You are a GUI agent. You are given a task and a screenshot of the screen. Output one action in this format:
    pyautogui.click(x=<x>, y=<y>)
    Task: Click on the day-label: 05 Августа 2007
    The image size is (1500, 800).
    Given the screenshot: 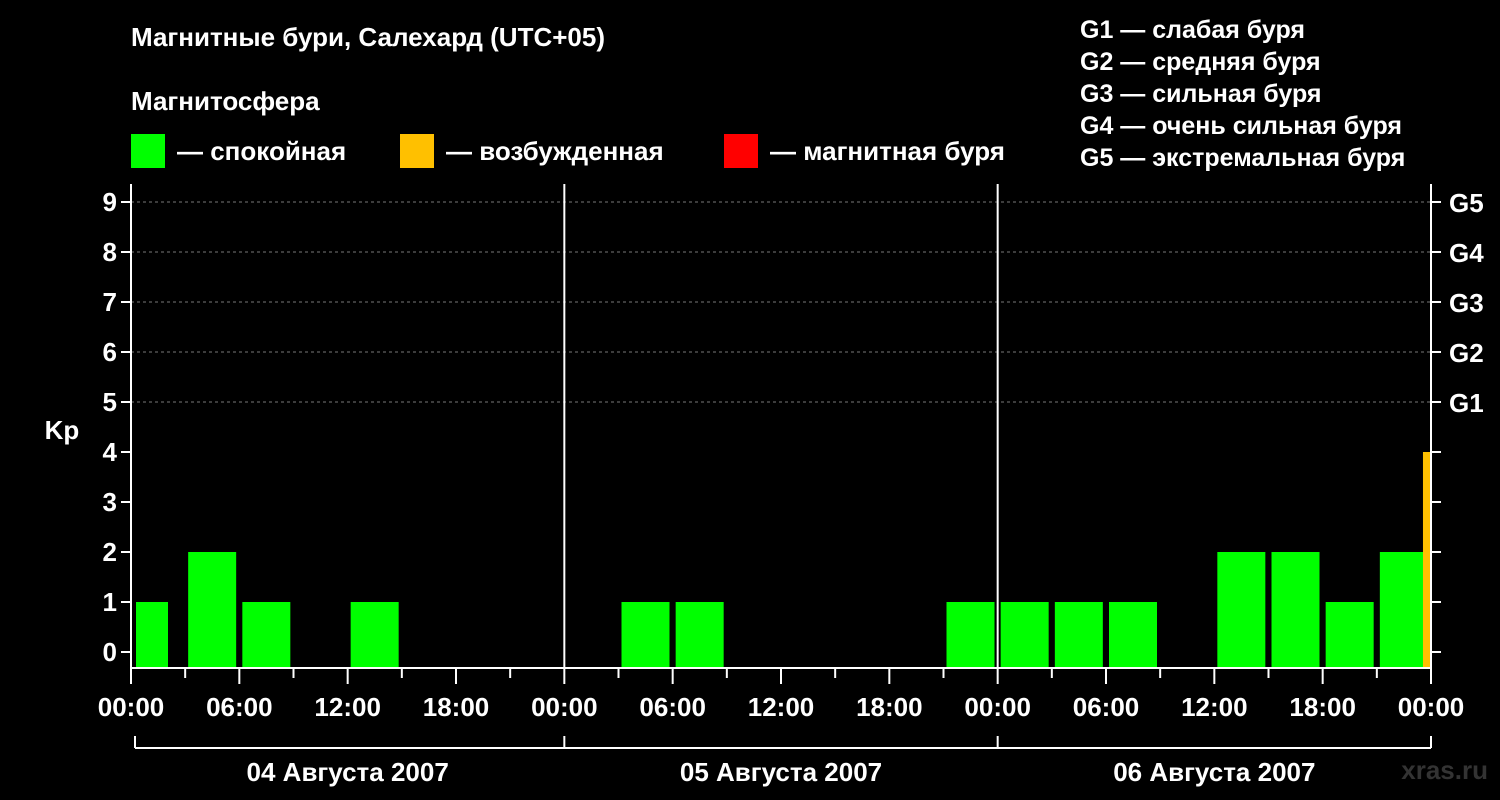 What is the action you would take?
    pyautogui.click(x=781, y=772)
    